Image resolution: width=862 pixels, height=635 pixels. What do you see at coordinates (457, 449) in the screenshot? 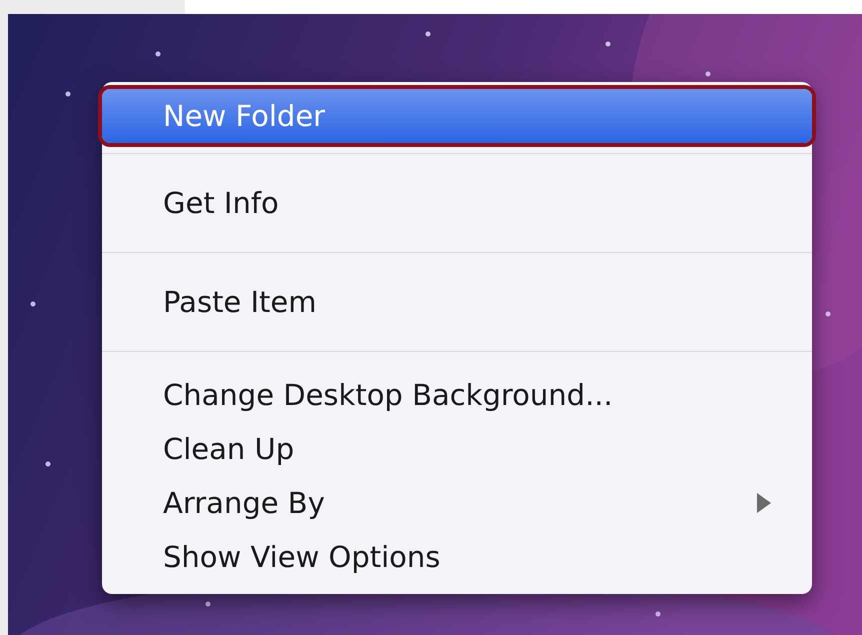
I see `menu-item: Clean Up` at bounding box center [457, 449].